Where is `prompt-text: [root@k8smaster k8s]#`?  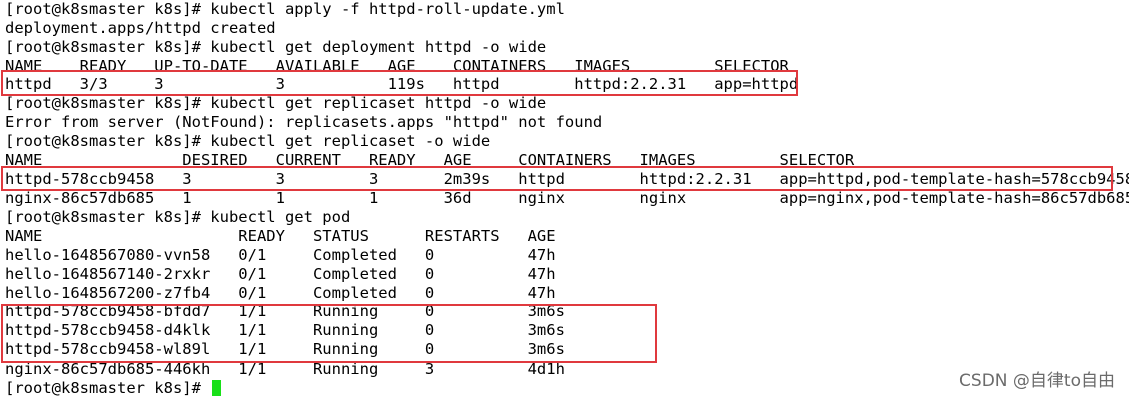
prompt-text: [root@k8smaster k8s]# is located at coordinates (108, 388).